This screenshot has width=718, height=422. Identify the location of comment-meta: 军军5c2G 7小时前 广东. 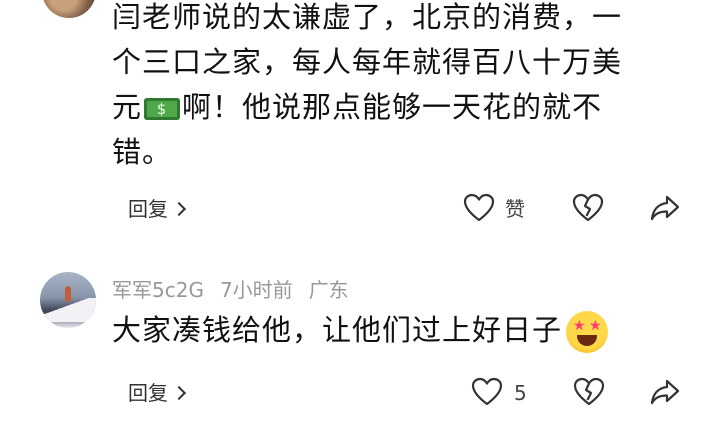
(238, 290).